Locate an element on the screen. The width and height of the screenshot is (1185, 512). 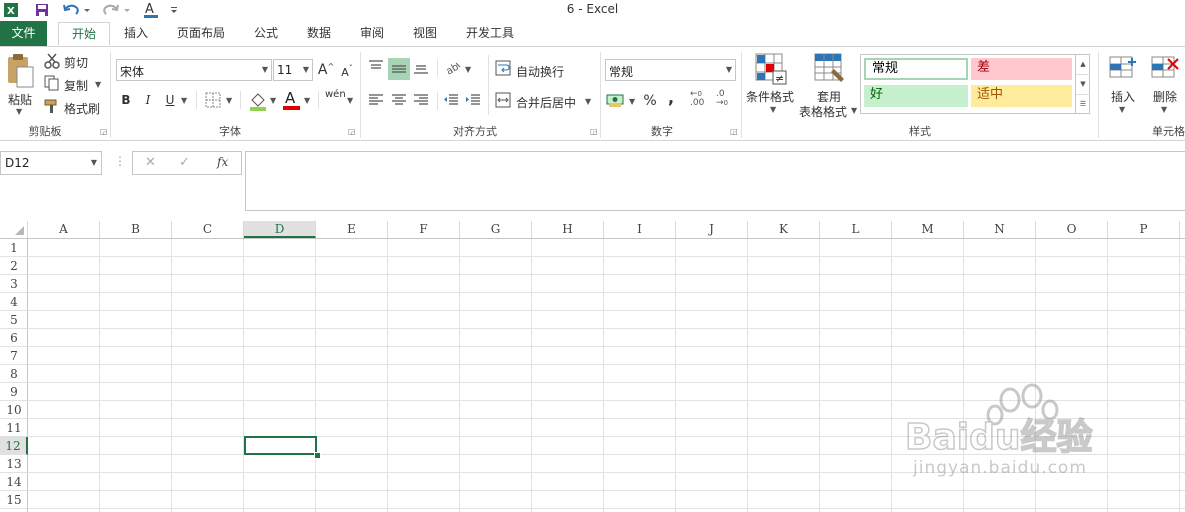
grow-font-button: A ^ is located at coordinates (326, 70).